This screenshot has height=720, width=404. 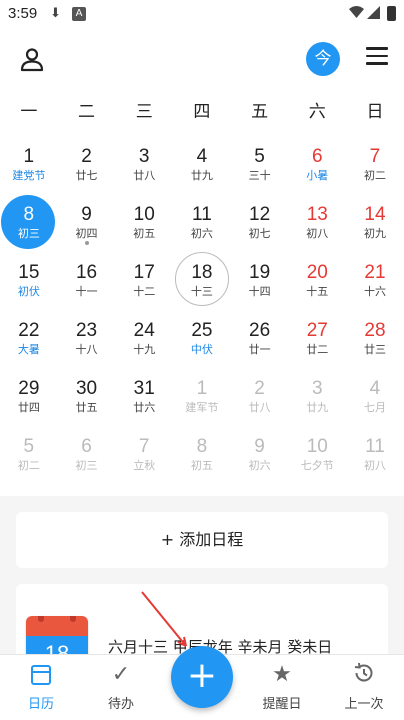 What do you see at coordinates (202, 330) in the screenshot?
I see `day-number: 25` at bounding box center [202, 330].